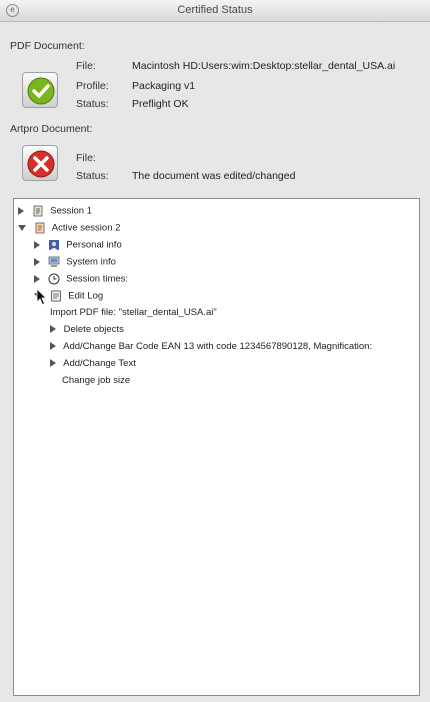 This screenshot has width=430, height=702. Describe the element at coordinates (96, 380) in the screenshot. I see `tree-item-label: Change job size` at that location.